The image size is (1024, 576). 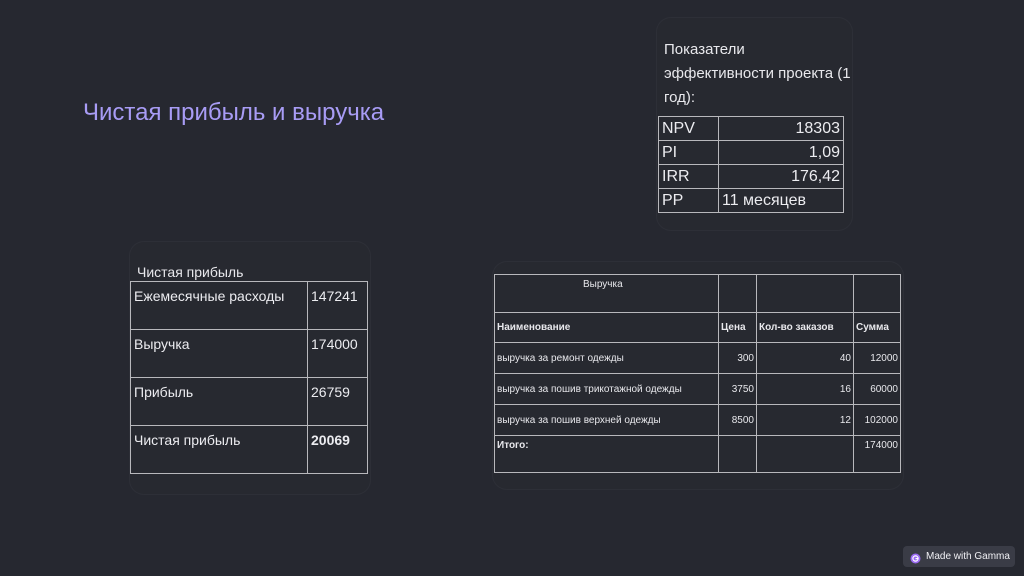 I want to click on kpi-row: NPV 18303, so click(x=751, y=128).